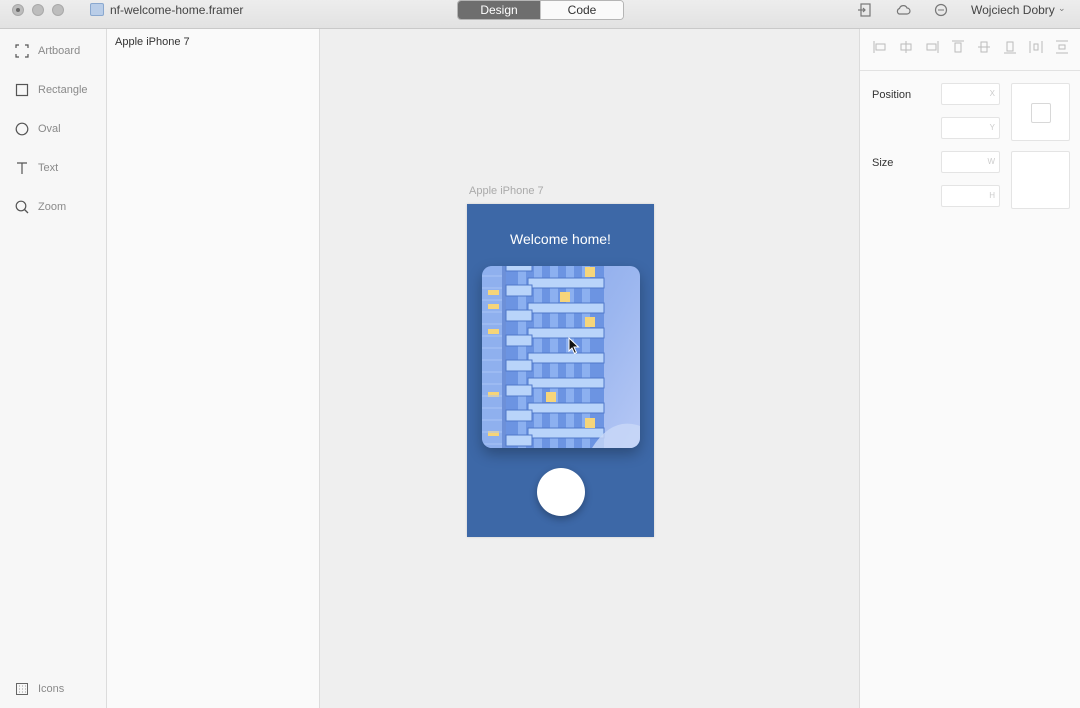  Describe the element at coordinates (36, 168) in the screenshot. I see `tool-text: Text` at that location.